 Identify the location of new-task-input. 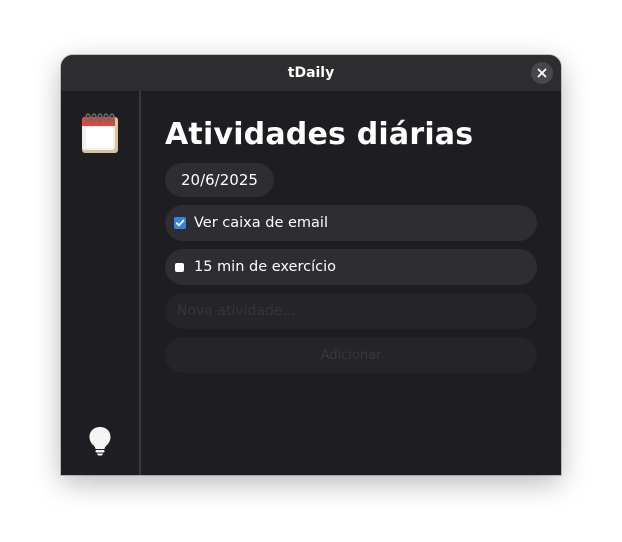
(351, 311).